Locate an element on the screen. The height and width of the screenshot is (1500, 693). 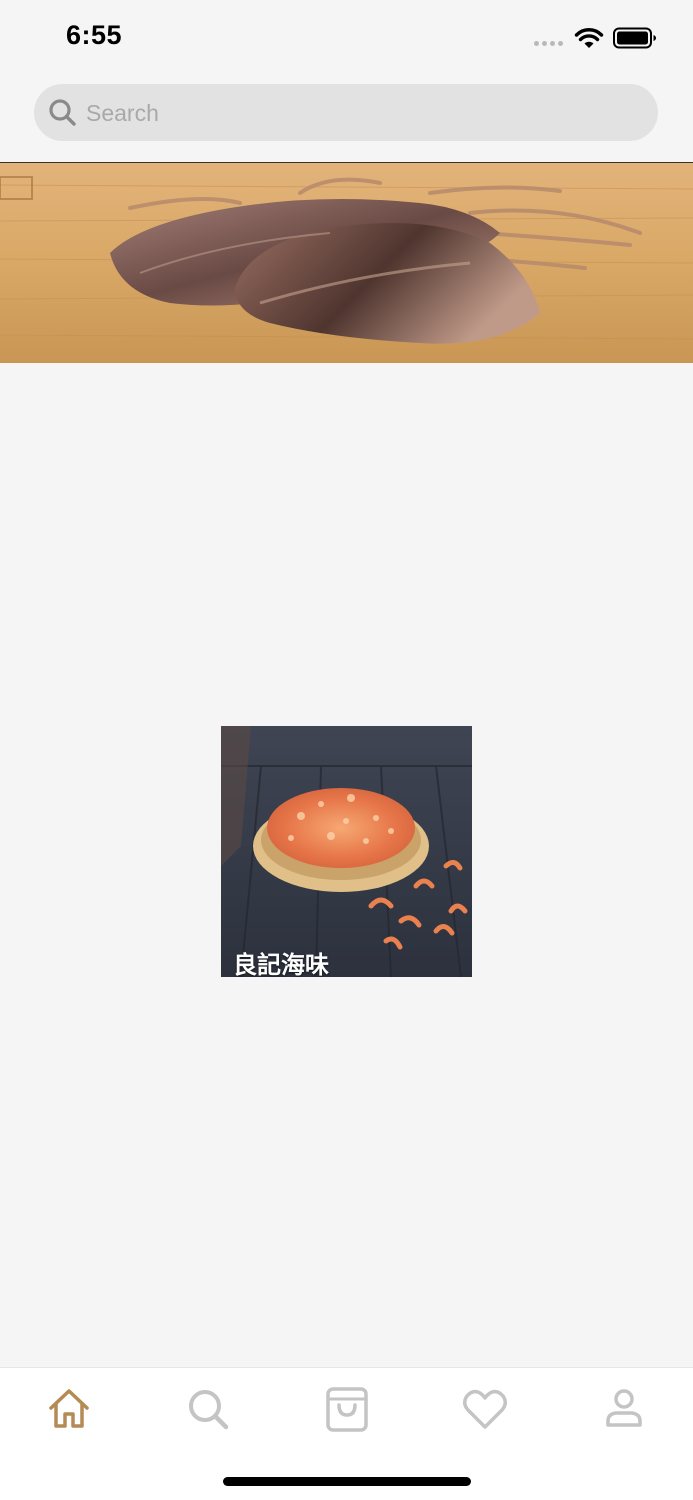
status-bar: 6:55 is located at coordinates (346, 38).